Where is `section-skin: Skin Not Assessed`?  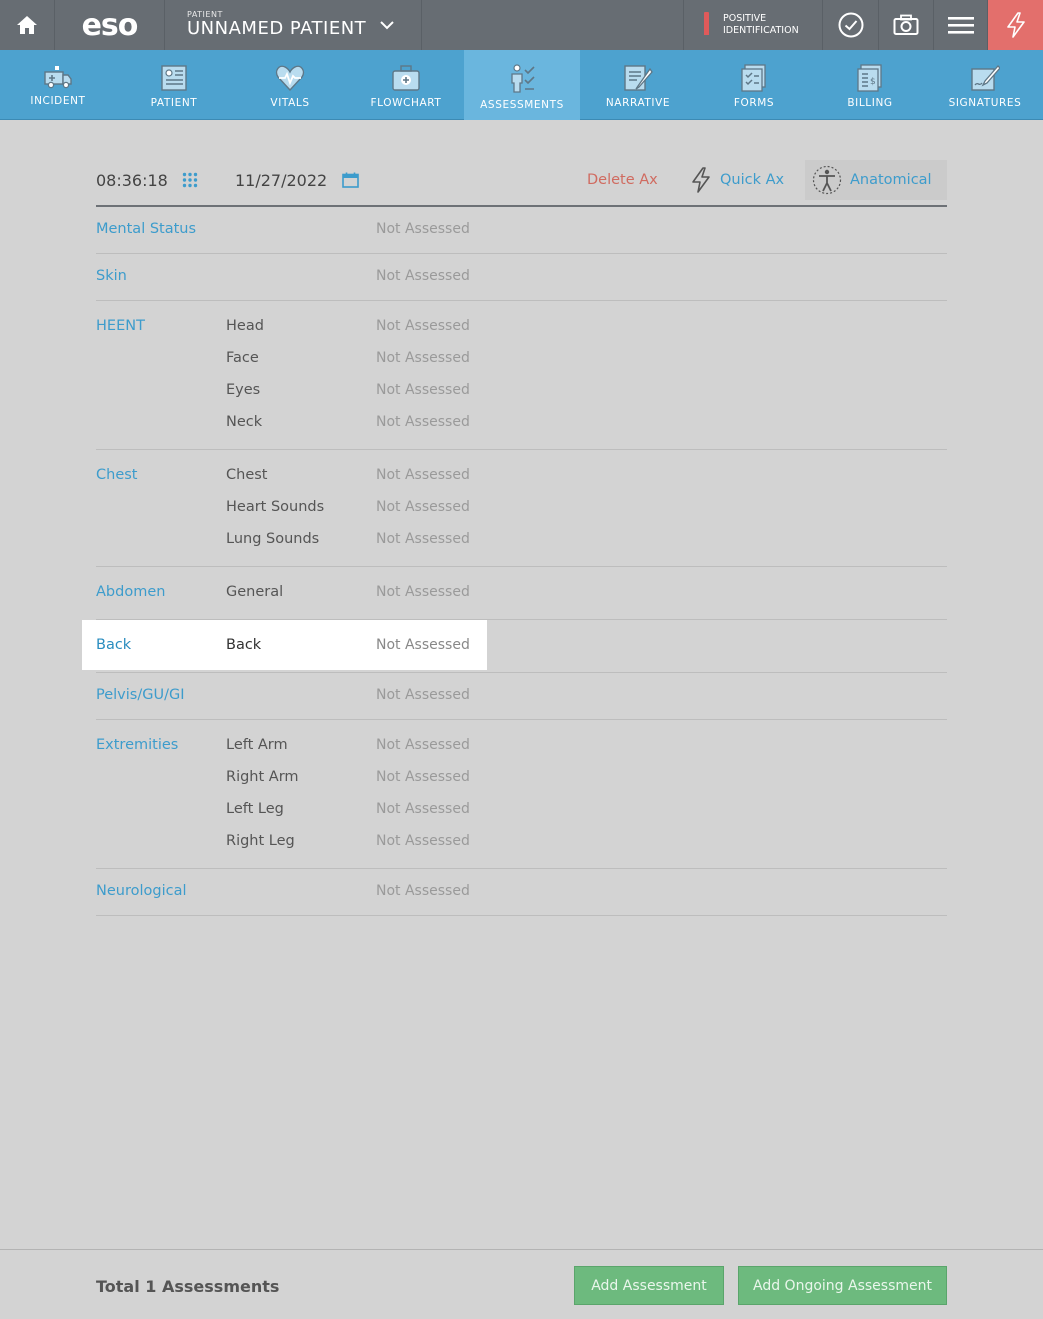
section-skin: Skin Not Assessed is located at coordinates (521, 277).